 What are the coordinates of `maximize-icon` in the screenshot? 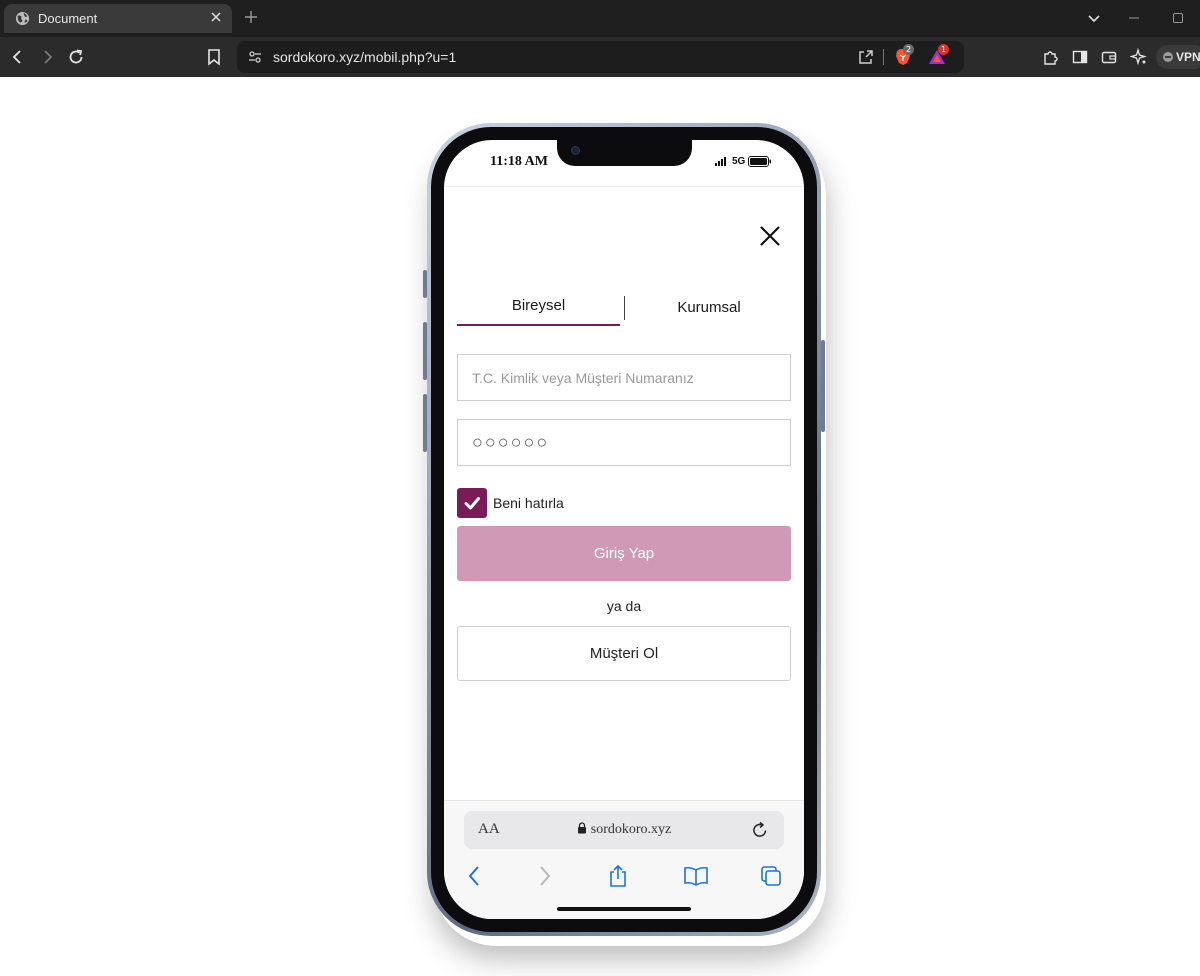 It's located at (1178, 18).